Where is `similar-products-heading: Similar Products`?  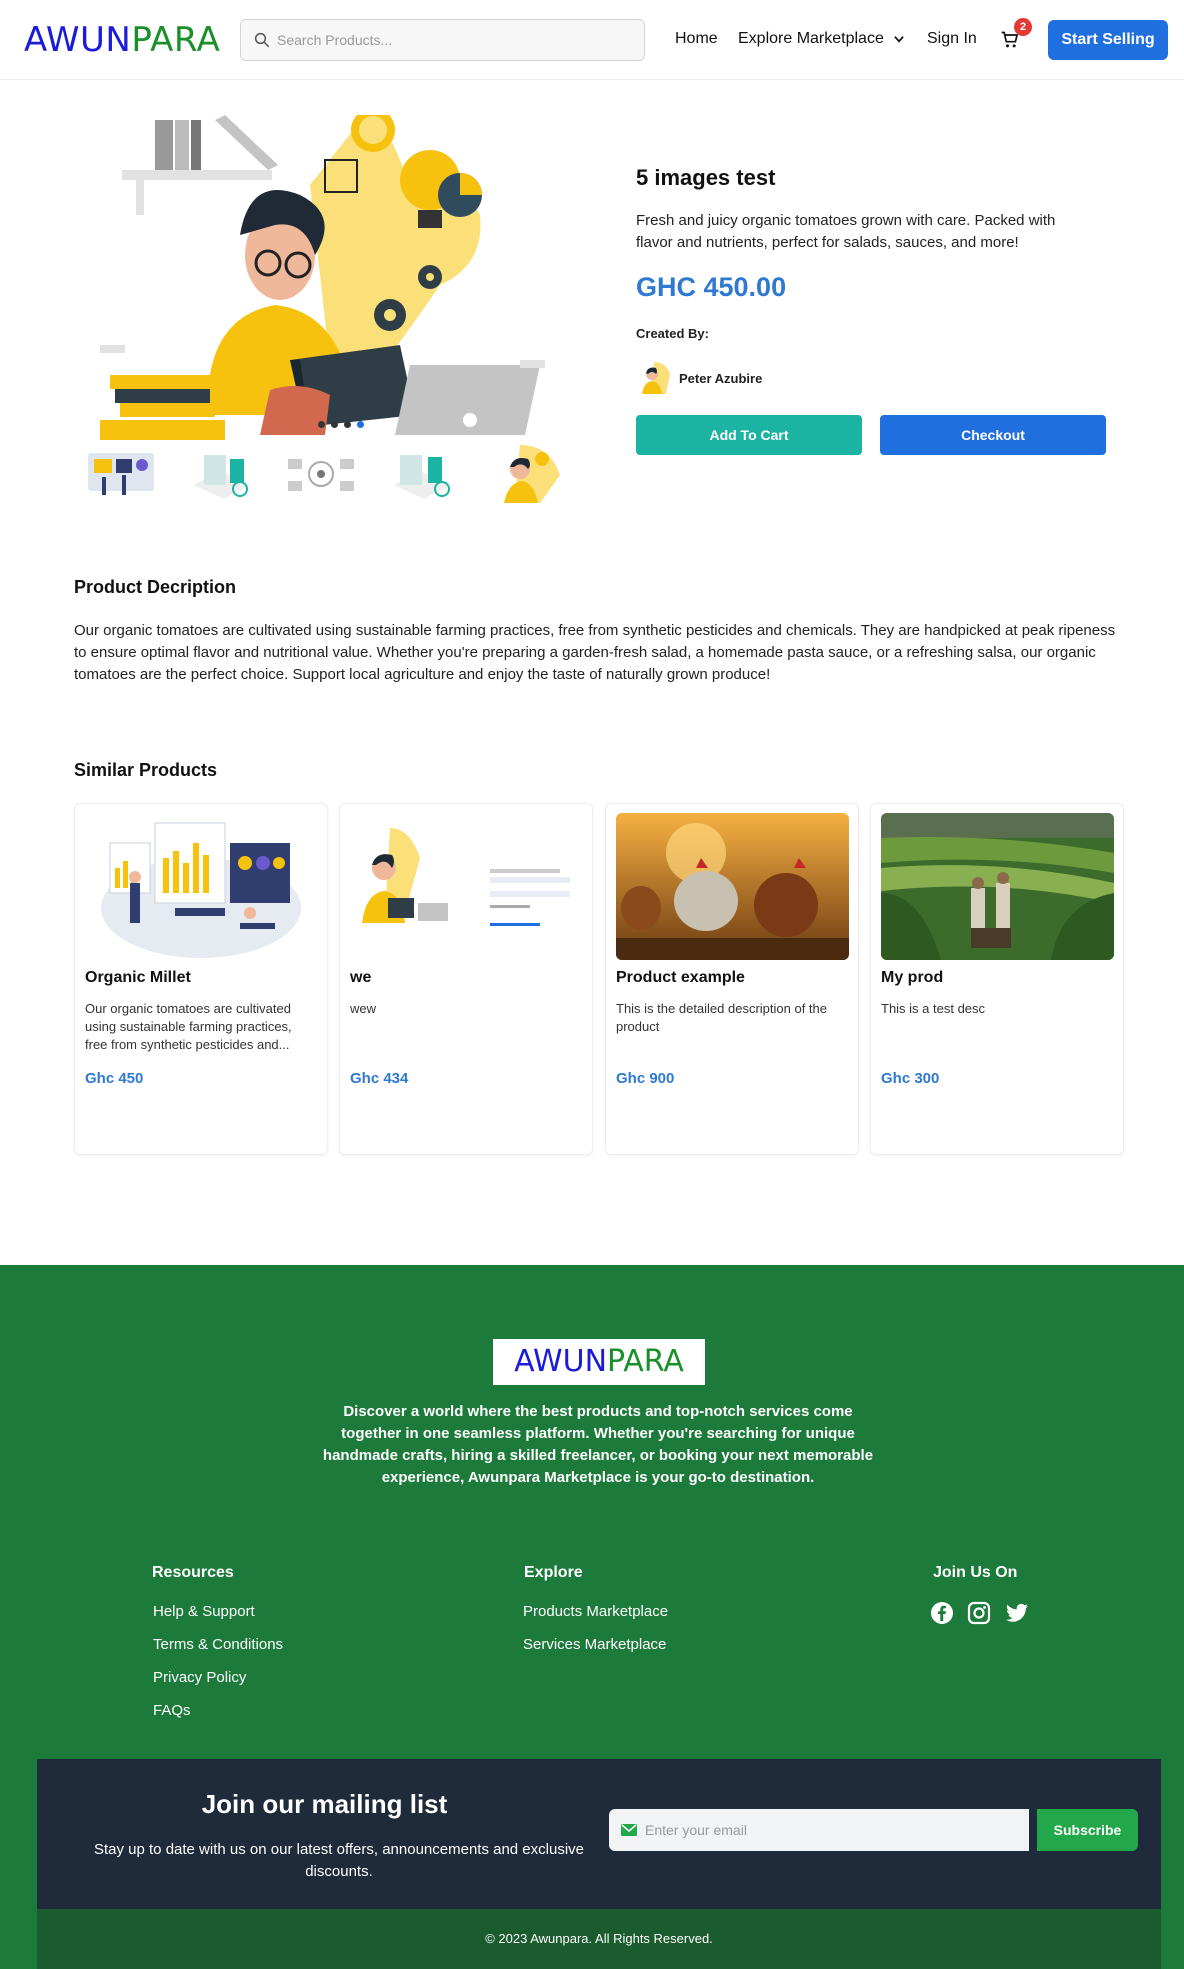 similar-products-heading: Similar Products is located at coordinates (146, 770).